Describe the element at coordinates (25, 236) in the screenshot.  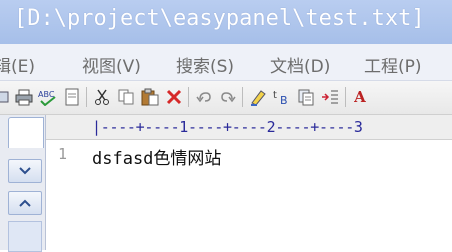
I see `panel-list` at that location.